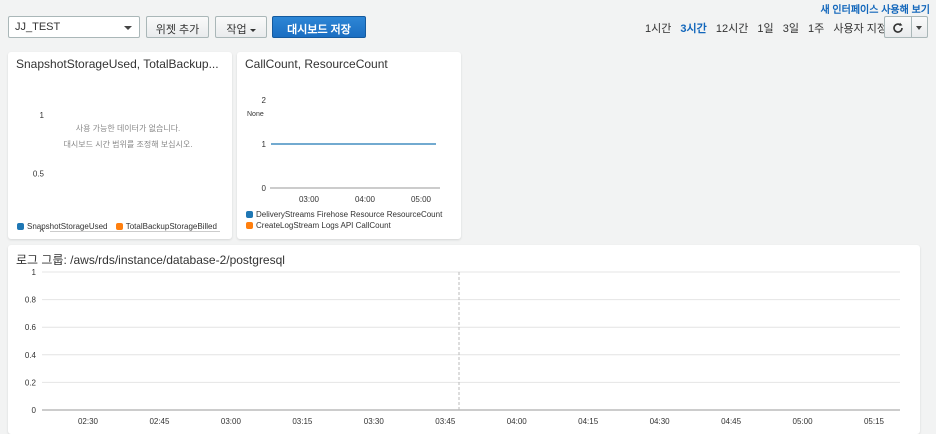  Describe the element at coordinates (171, 226) in the screenshot. I see `legend-label: TotalBackupStorageBilled` at that location.